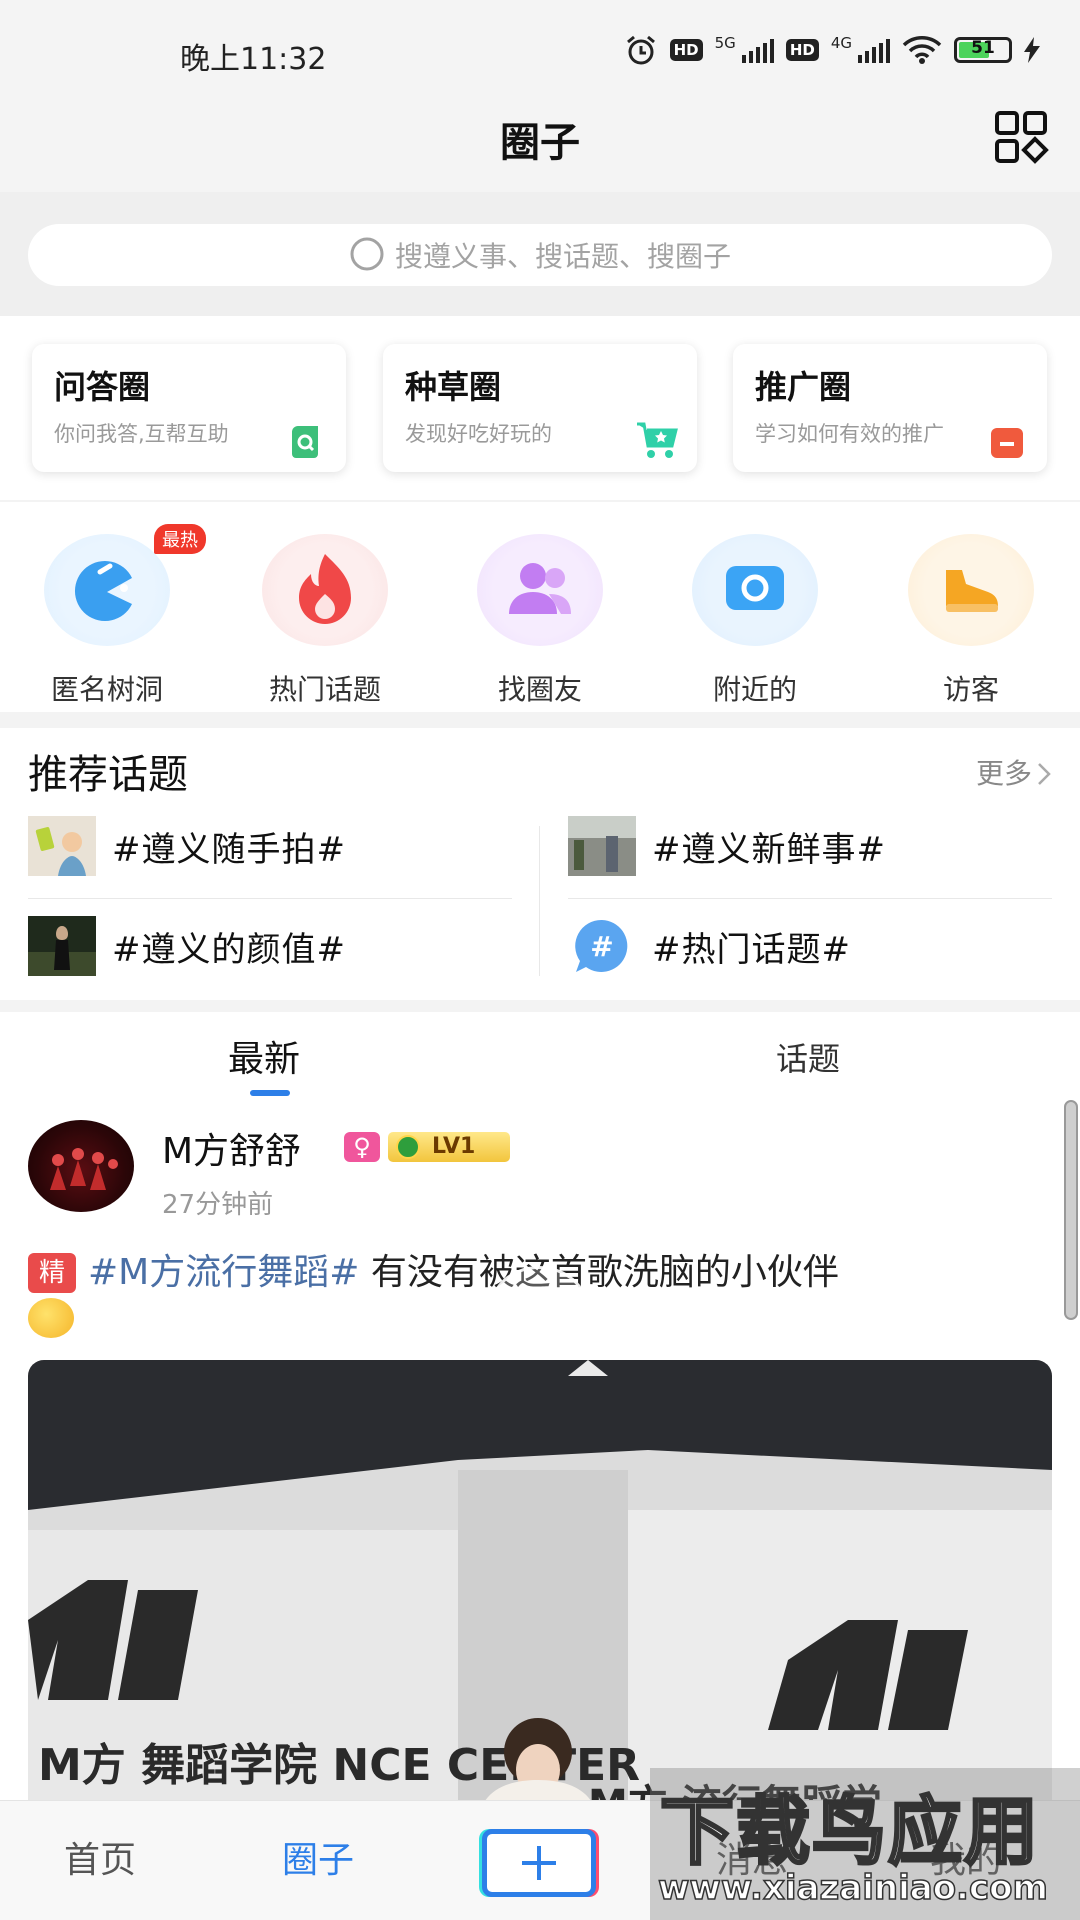 The image size is (1080, 1920). Describe the element at coordinates (84, 1169) in the screenshot. I see `avatar-image` at that location.